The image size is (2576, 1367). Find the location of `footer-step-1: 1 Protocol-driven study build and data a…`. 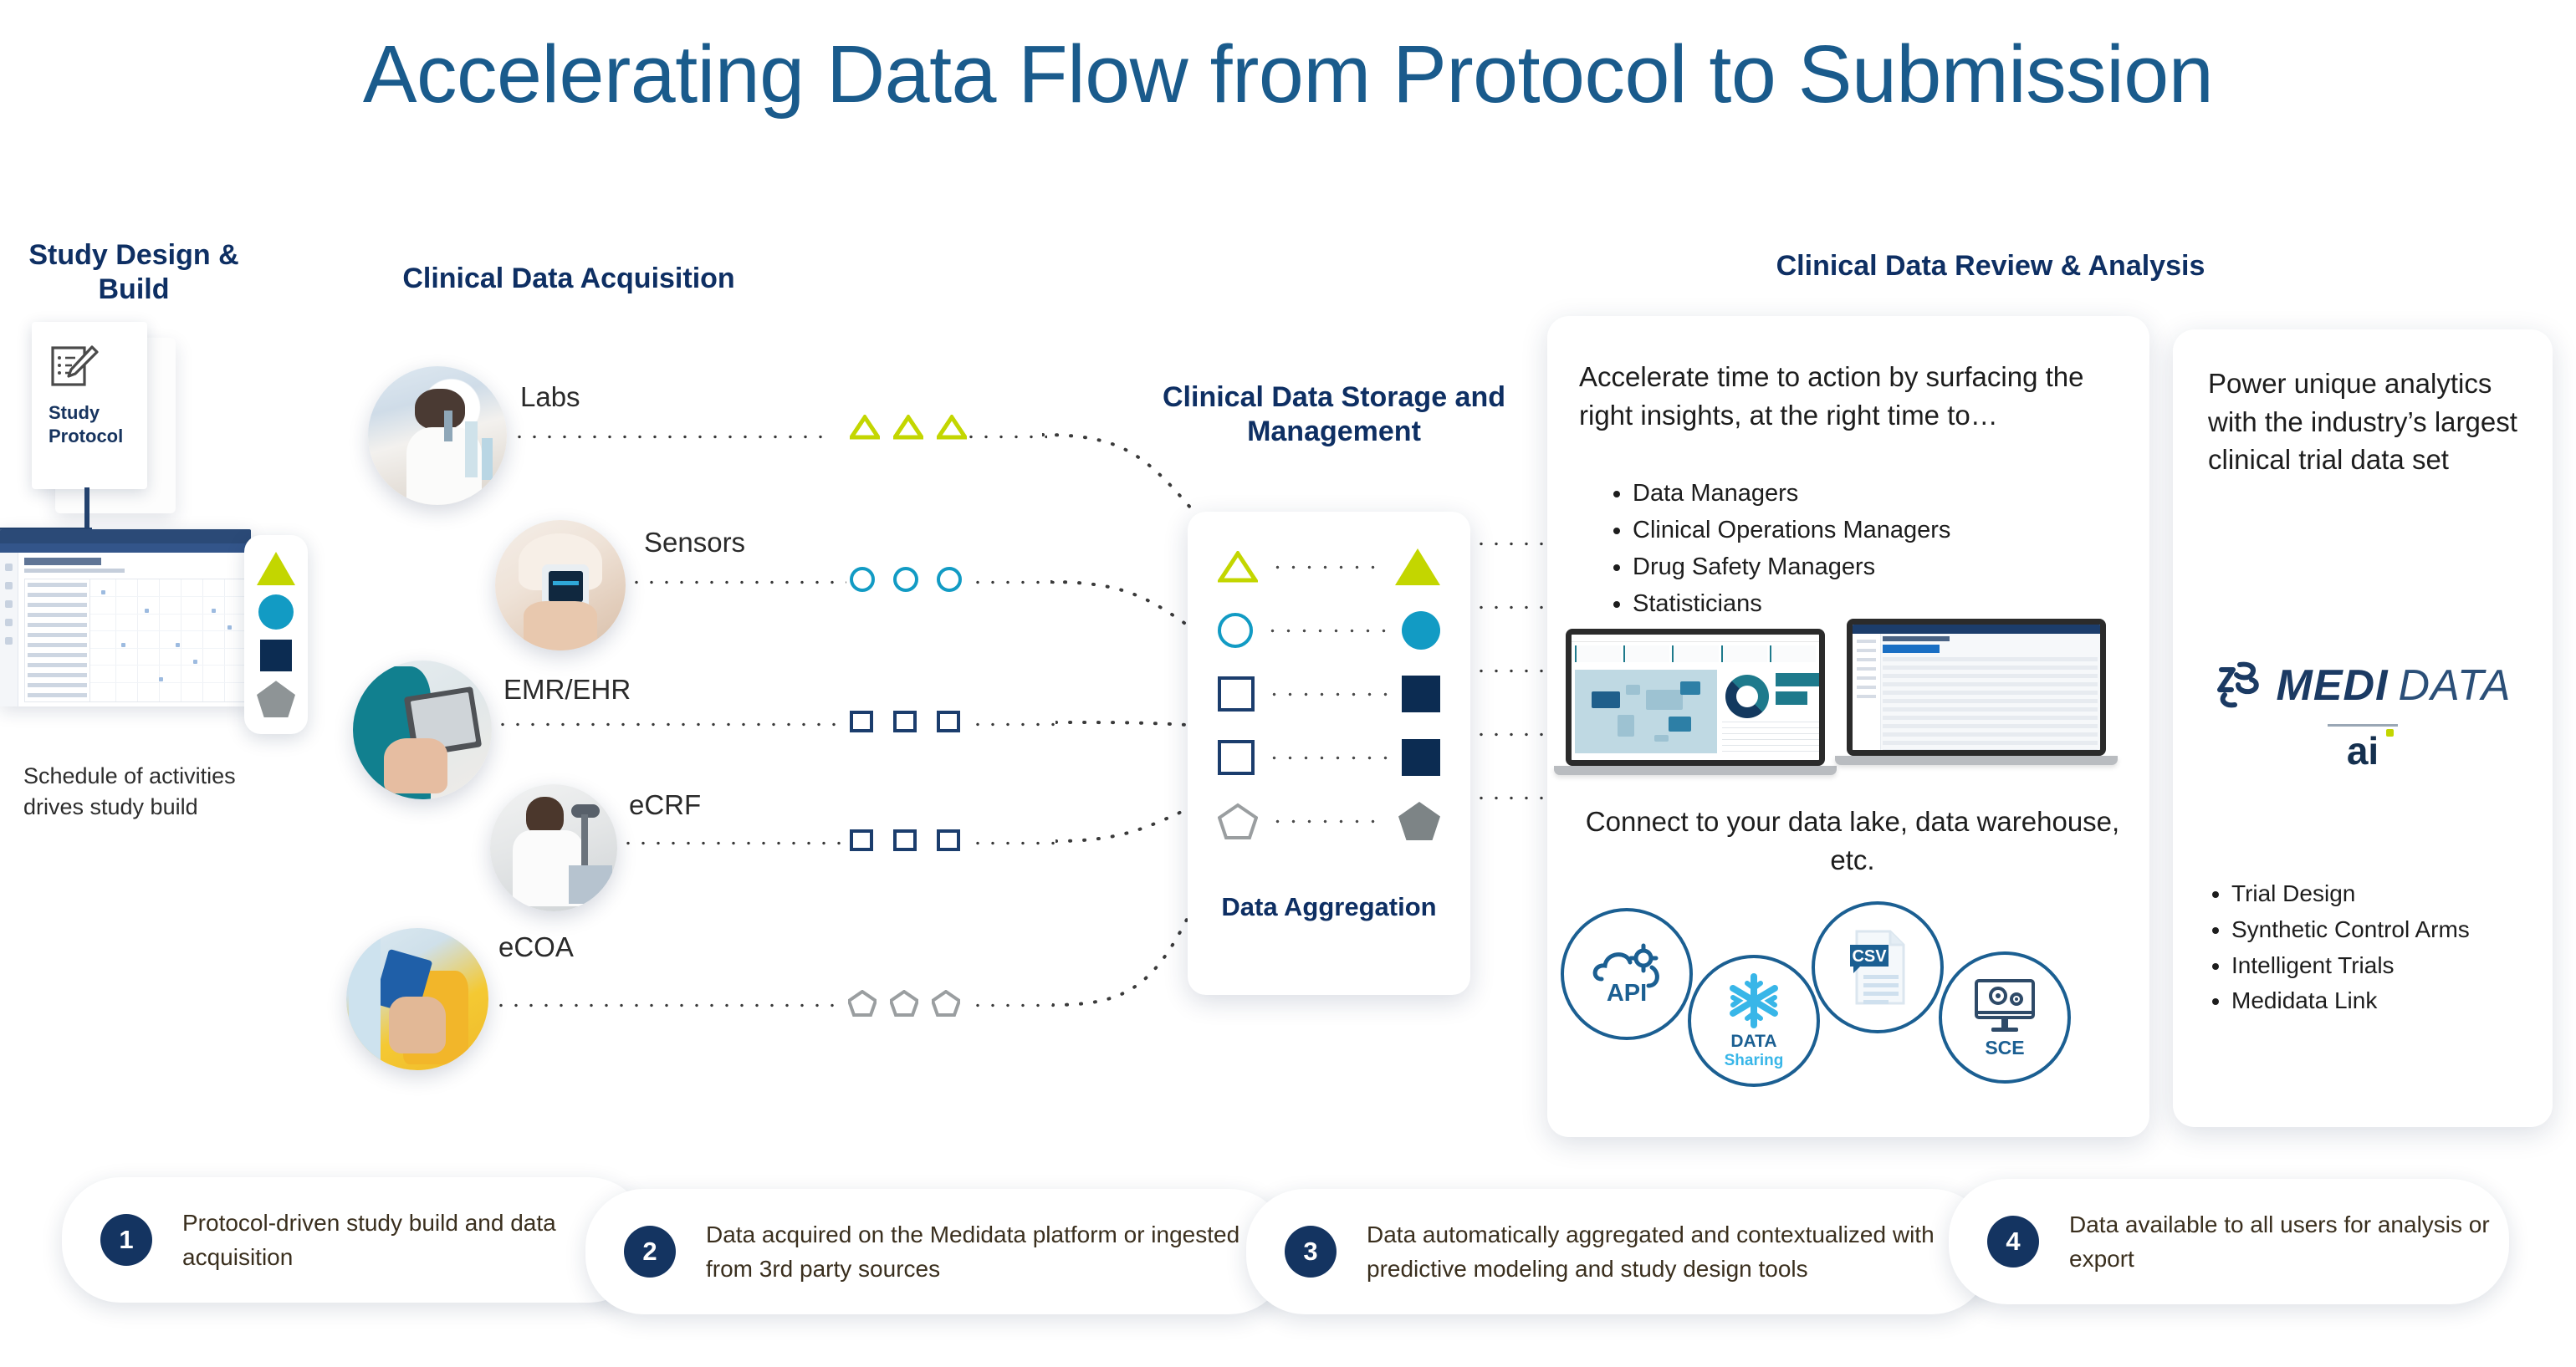

footer-step-1: 1 Protocol-driven study build and data a… is located at coordinates (354, 1240).